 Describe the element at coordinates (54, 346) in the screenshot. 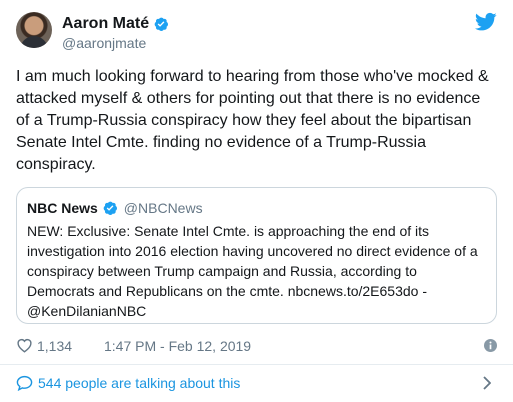

I see `like-count: 1,134` at that location.